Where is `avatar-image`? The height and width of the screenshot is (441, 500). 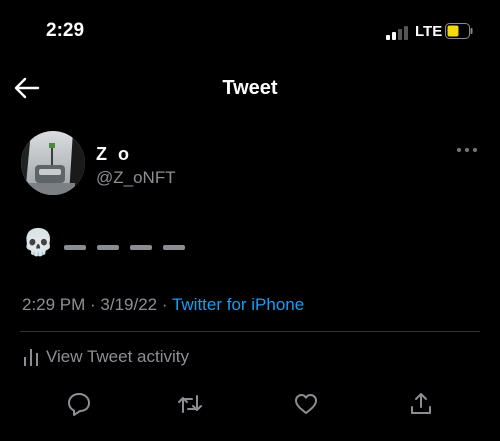 avatar-image is located at coordinates (53, 163).